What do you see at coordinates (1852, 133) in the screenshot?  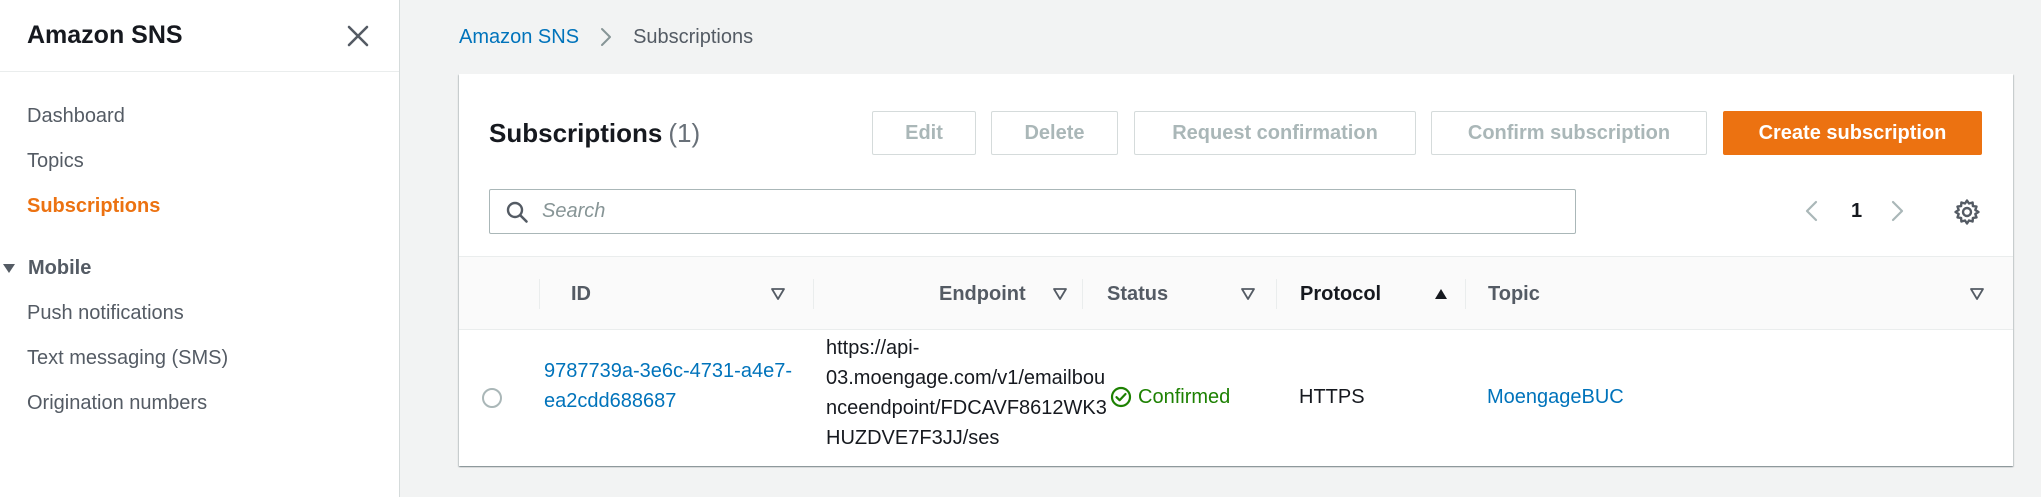 I see `create-subscription-button: Create subscription` at bounding box center [1852, 133].